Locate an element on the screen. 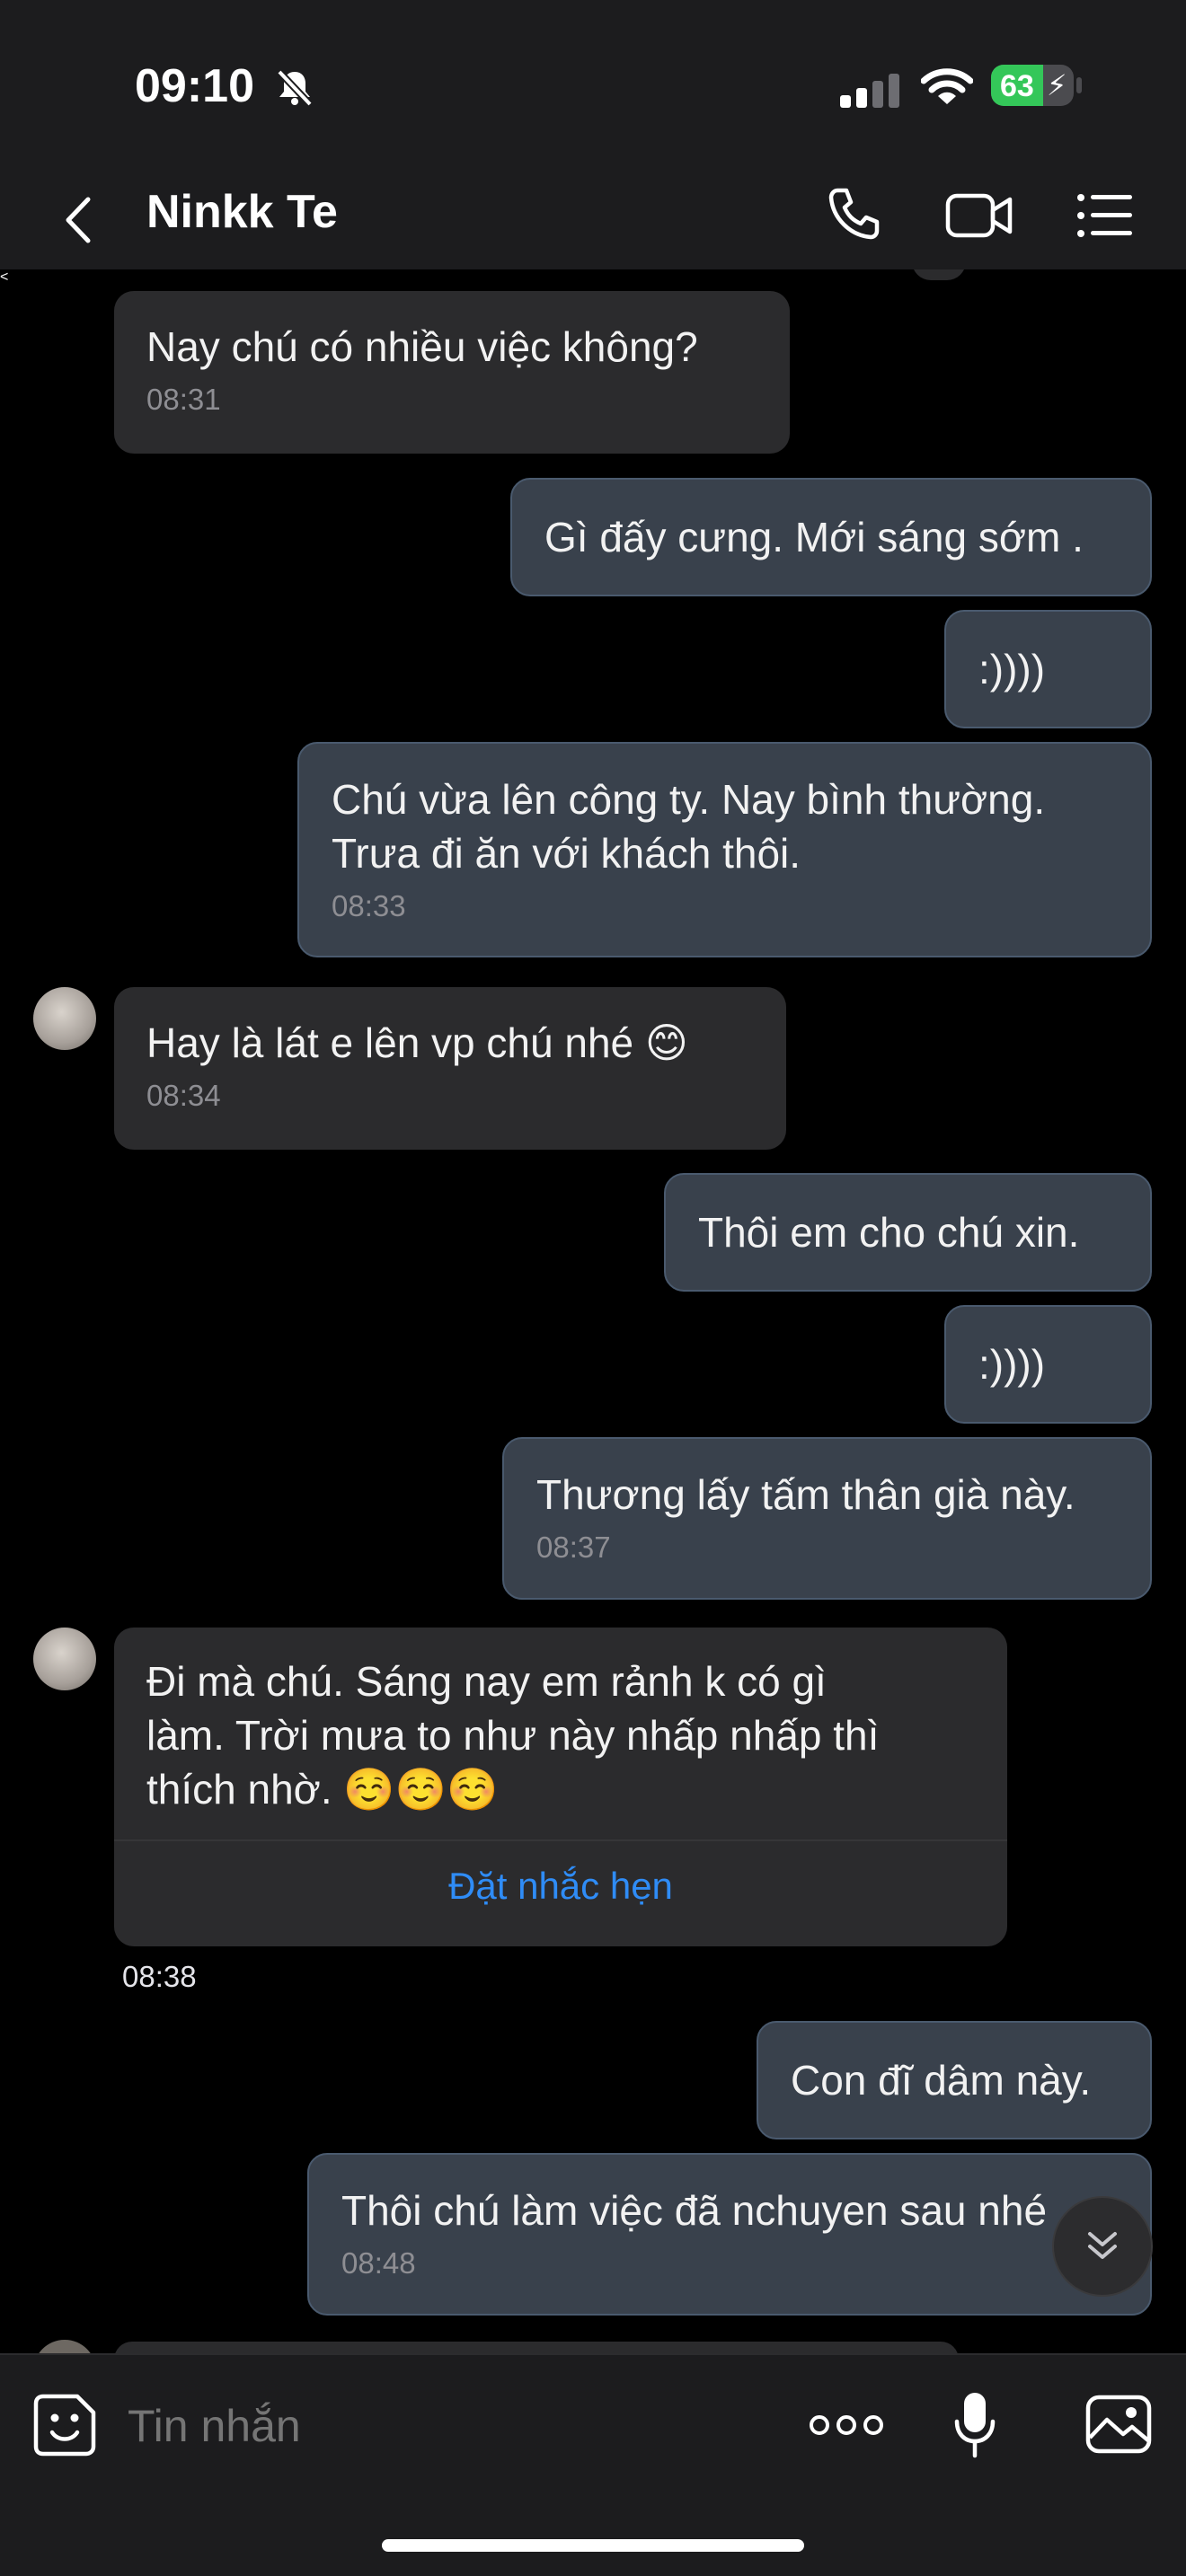 This screenshot has height=2576, width=1186. scroll-to-bottom-button is located at coordinates (1102, 2246).